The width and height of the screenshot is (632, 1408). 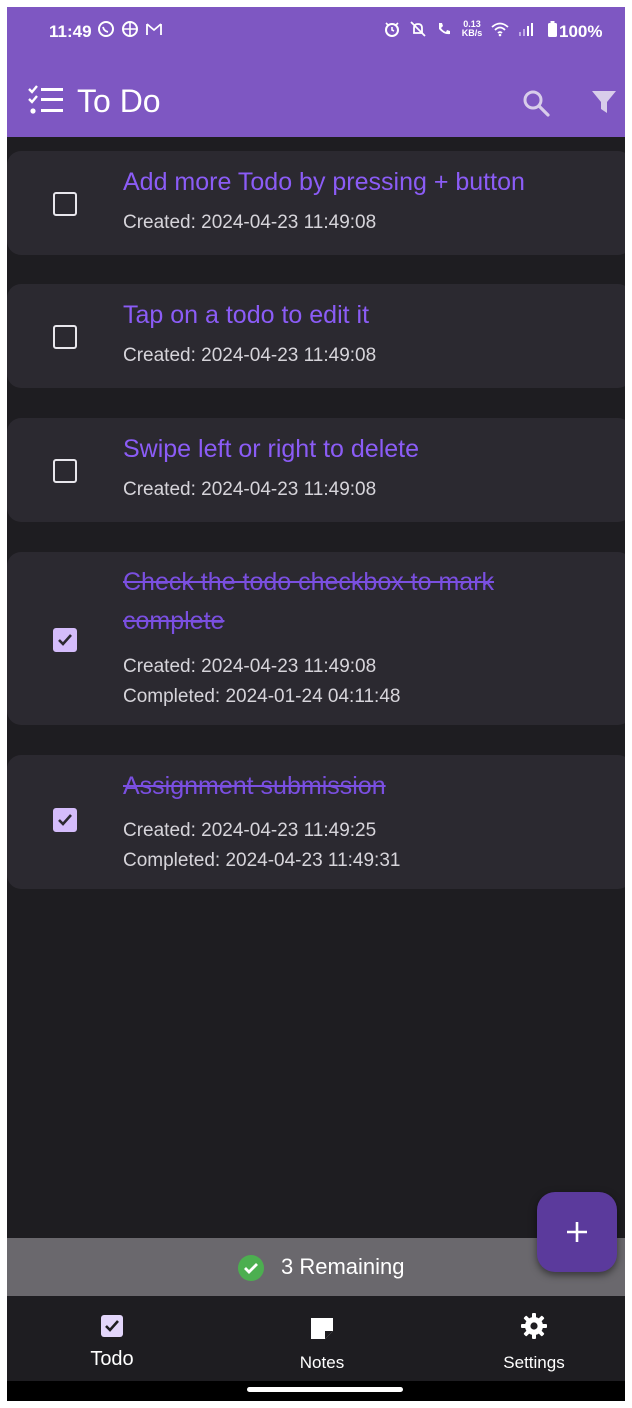 What do you see at coordinates (119, 101) in the screenshot?
I see `page-title: To Do` at bounding box center [119, 101].